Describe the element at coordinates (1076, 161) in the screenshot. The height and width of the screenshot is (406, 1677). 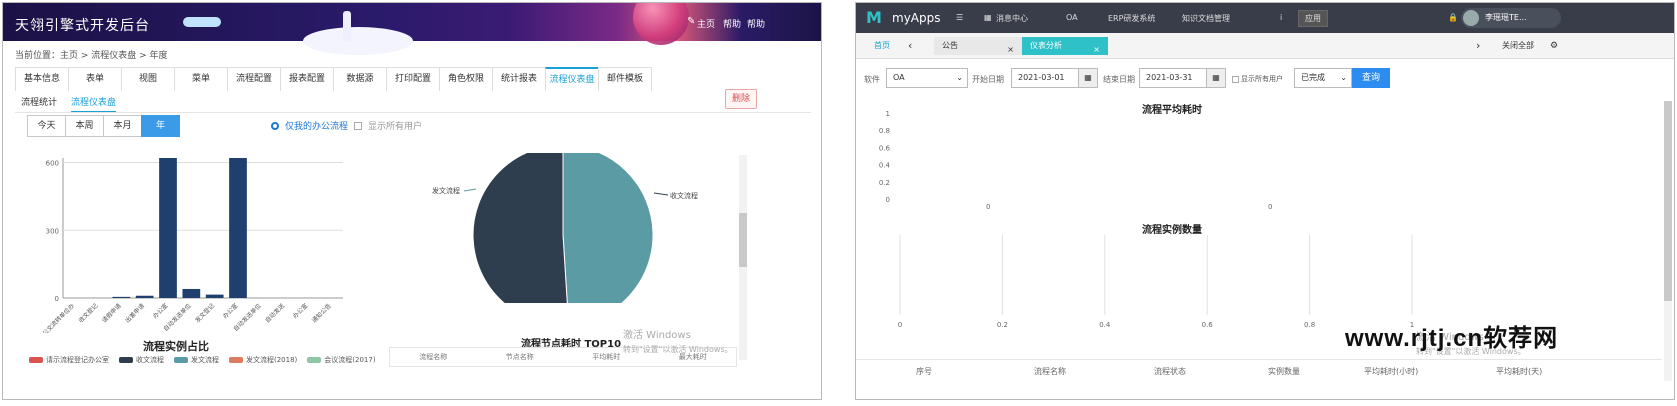
I see `avg-duration-chart: 1 0.8 0.6 0.4 0.2 0 0 0` at that location.